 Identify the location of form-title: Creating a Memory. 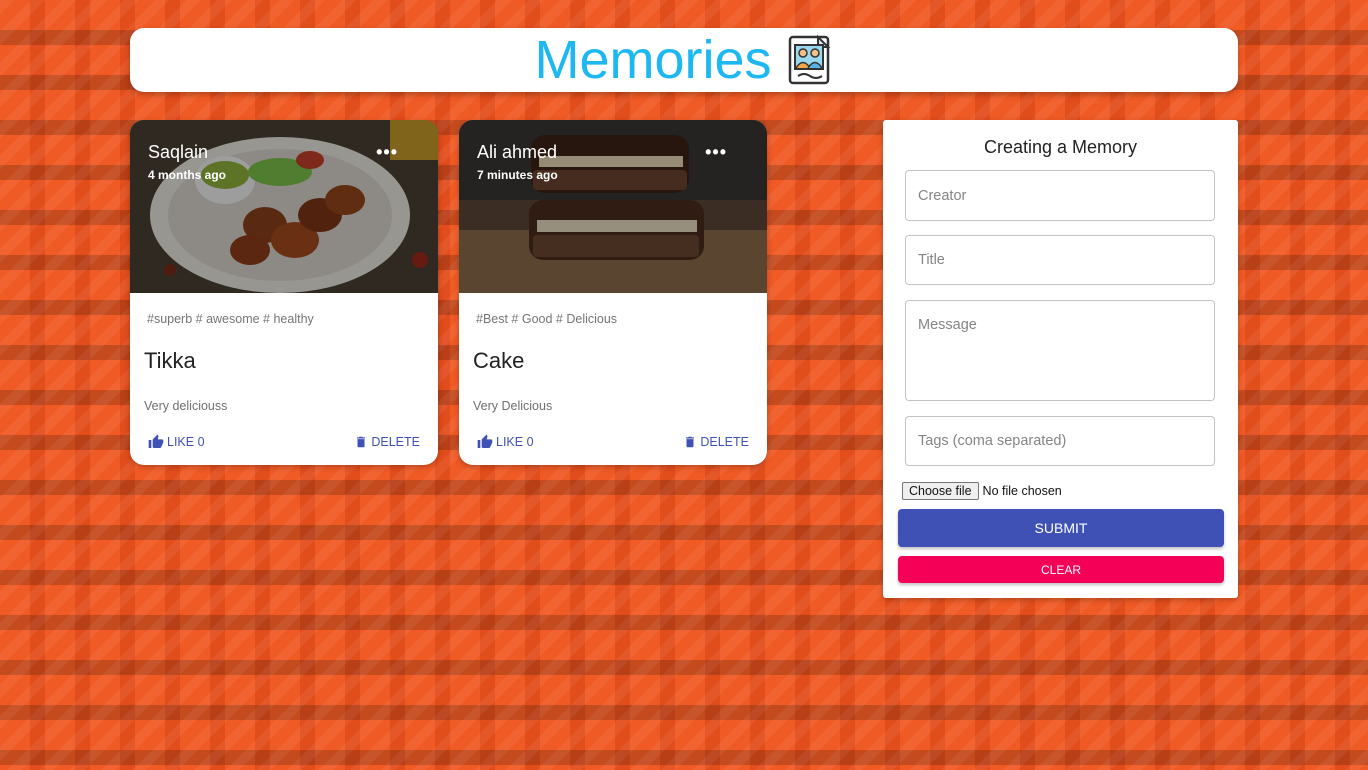
(1060, 147).